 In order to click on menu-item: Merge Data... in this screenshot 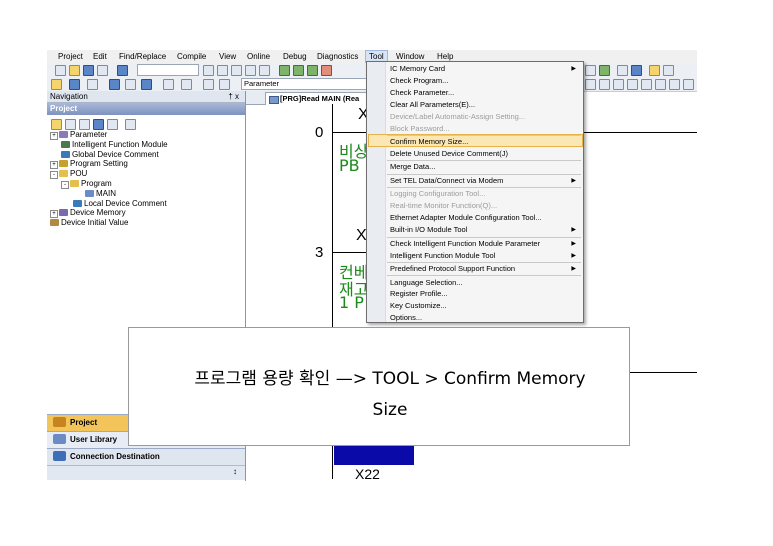, I will do `click(484, 167)`.